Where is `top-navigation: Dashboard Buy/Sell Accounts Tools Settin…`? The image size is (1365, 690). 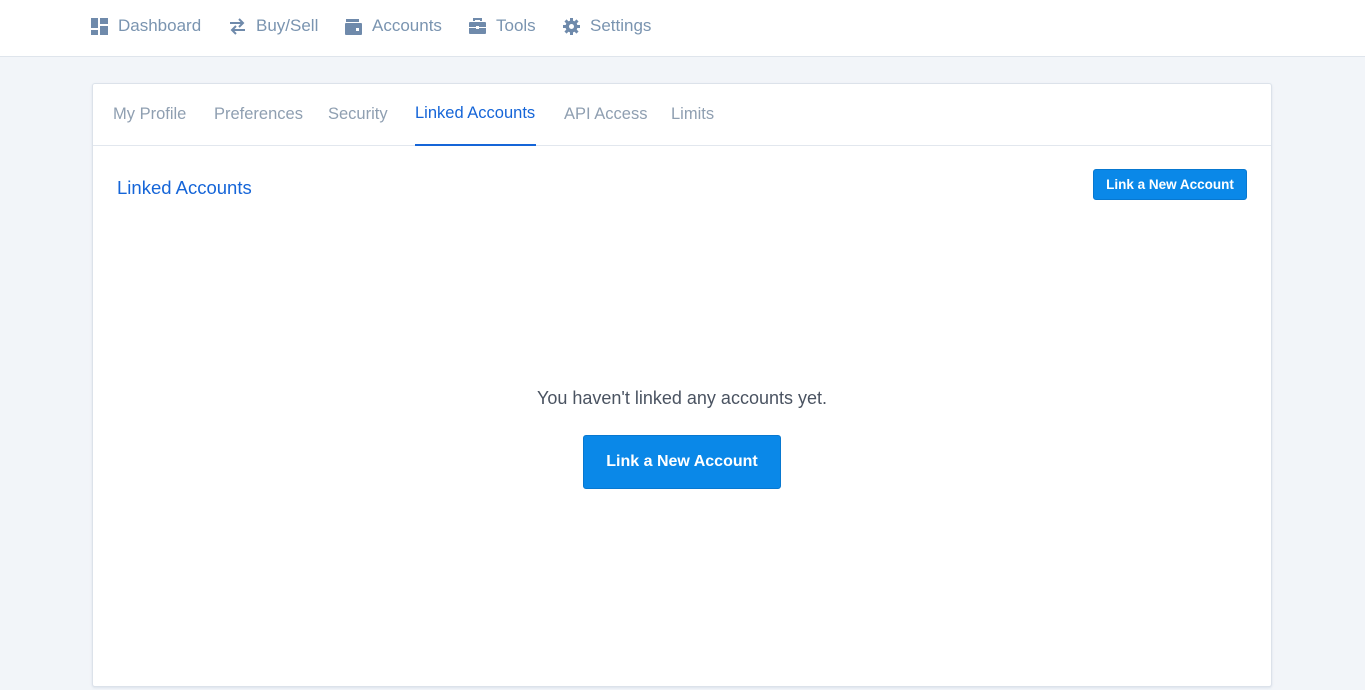 top-navigation: Dashboard Buy/Sell Accounts Tools Settin… is located at coordinates (682, 28).